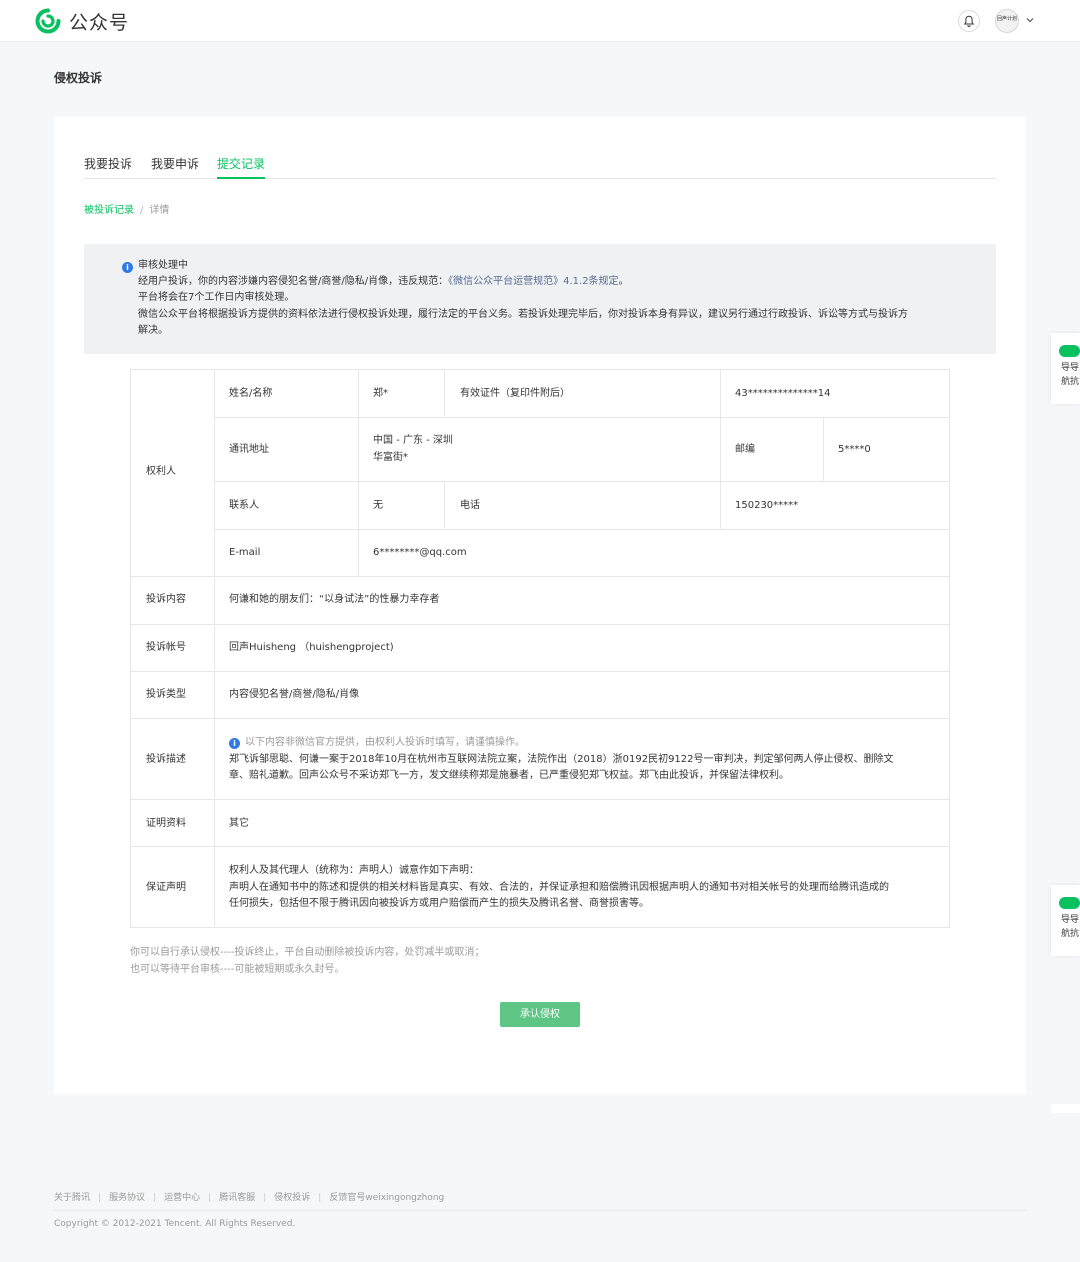 The image size is (1080, 1262). Describe the element at coordinates (413, 440) in the screenshot. I see `address-line-1: 中国 - 广东 - 深圳` at that location.